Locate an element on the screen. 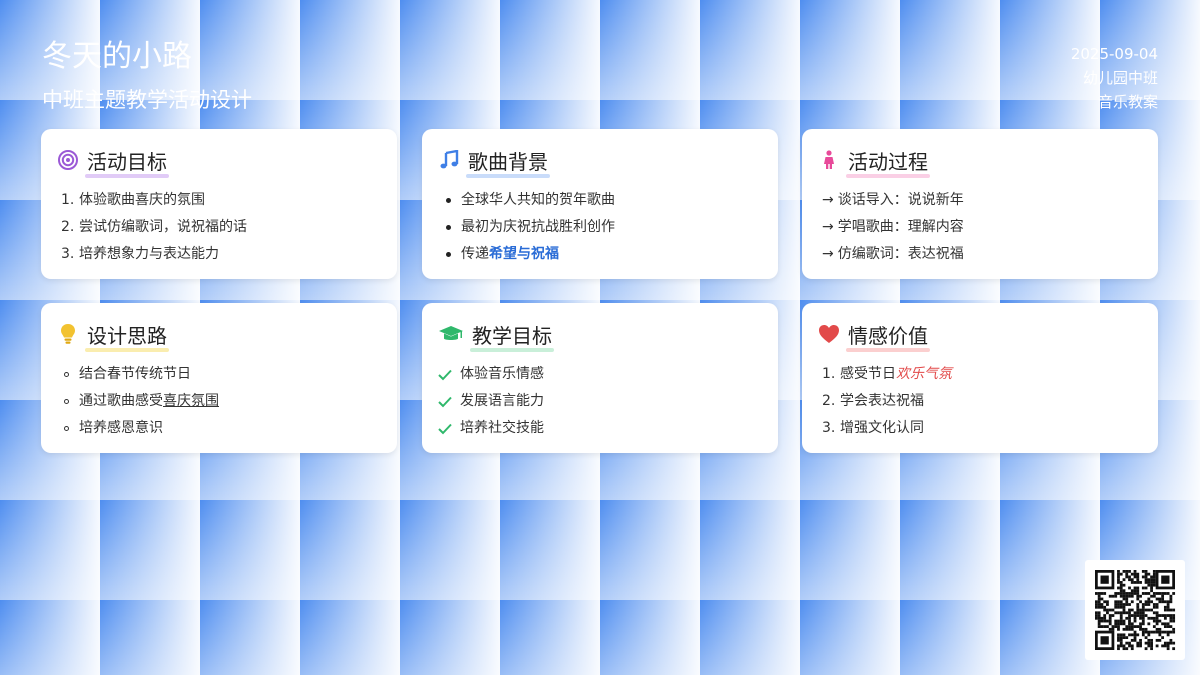 This screenshot has width=1200, height=675. list-item: 通过歌曲感受 喜庆氛围 is located at coordinates (218, 401).